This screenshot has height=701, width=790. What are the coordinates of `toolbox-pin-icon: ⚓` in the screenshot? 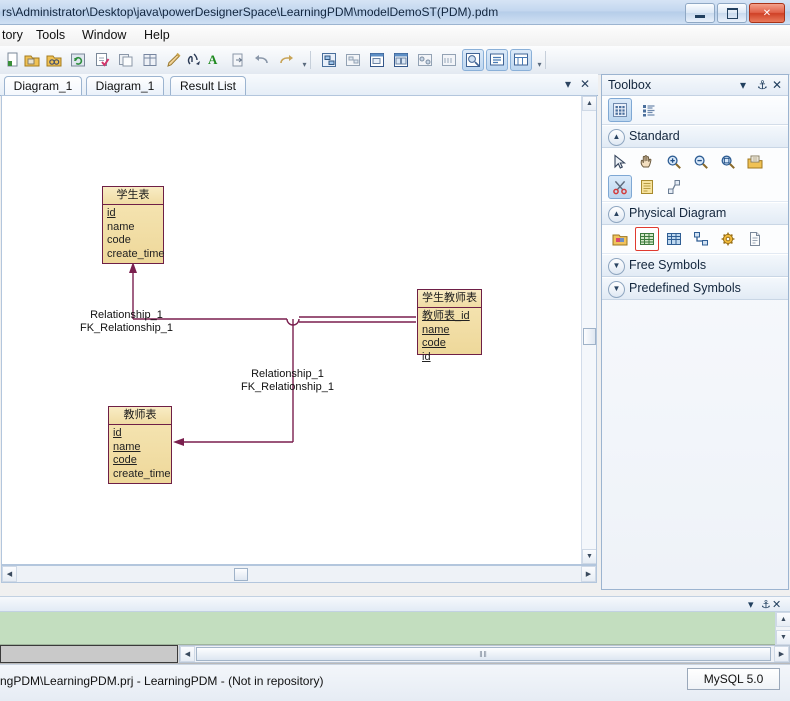 It's located at (762, 85).